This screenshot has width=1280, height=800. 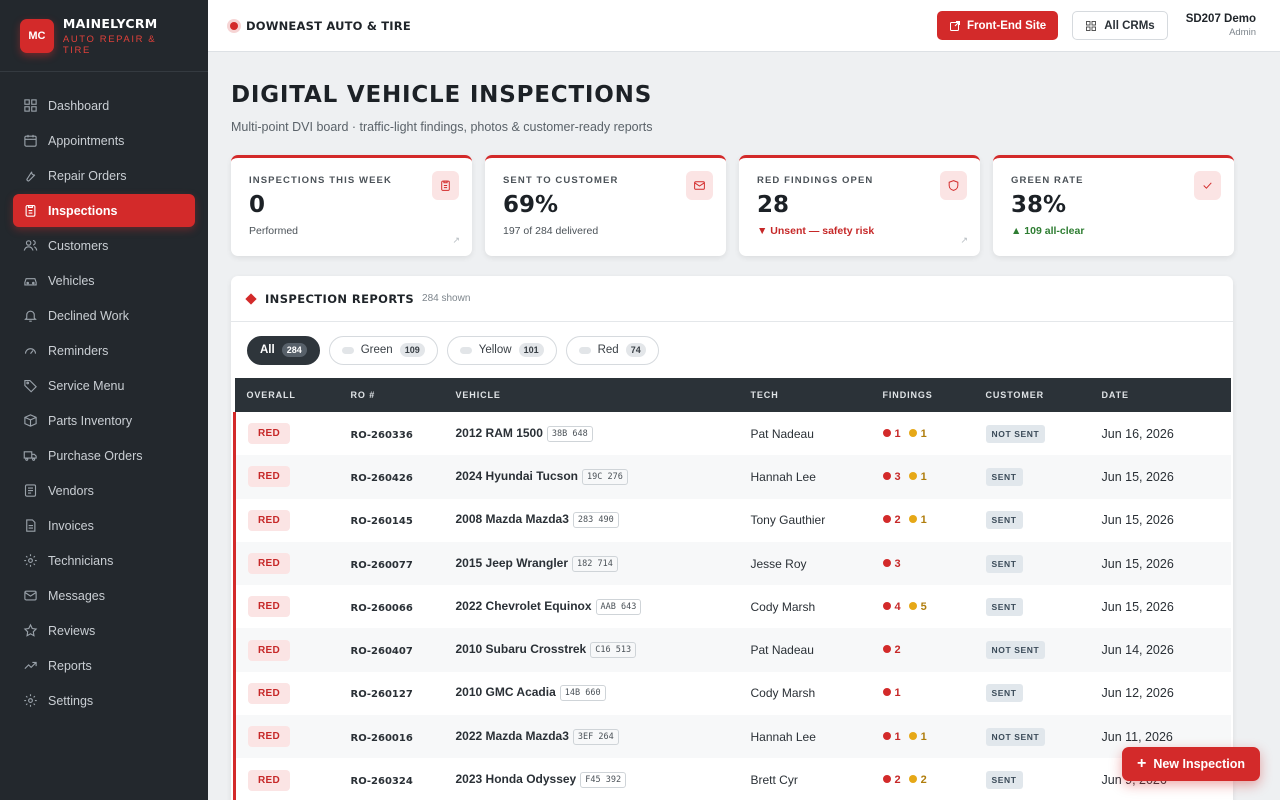 I want to click on ro-cell: RO-260324, so click(x=403, y=779).